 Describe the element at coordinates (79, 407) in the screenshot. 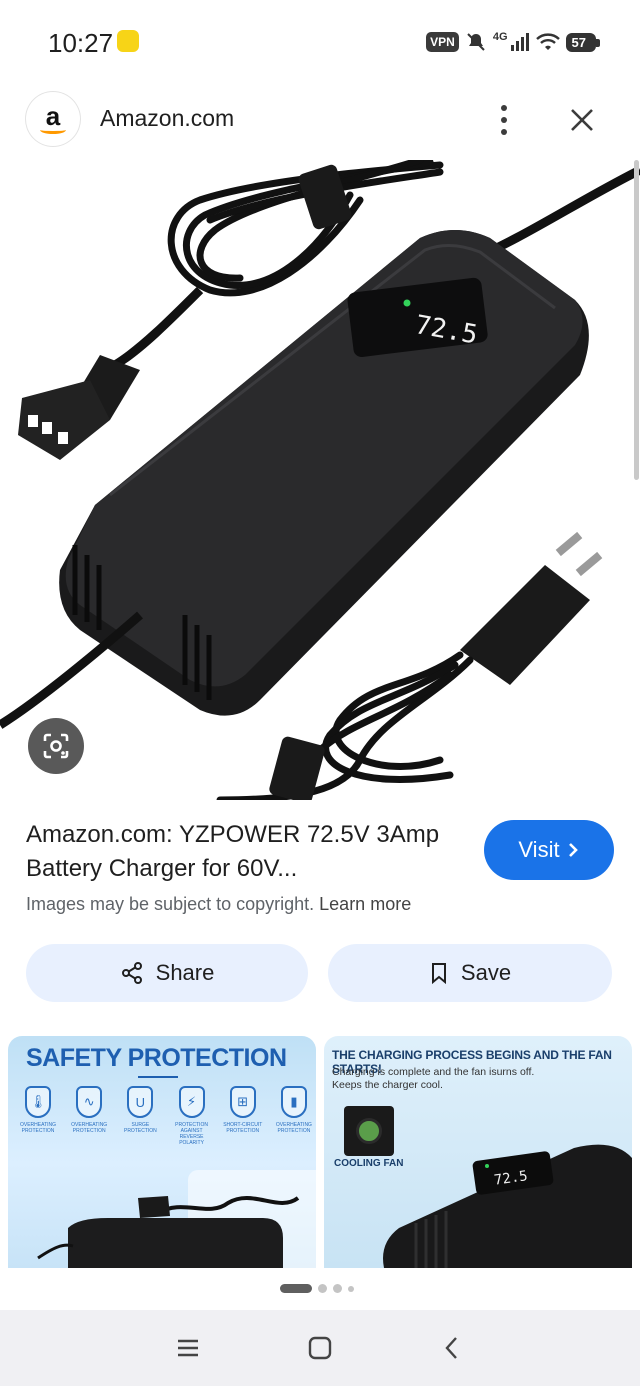

I see `output-connector` at that location.